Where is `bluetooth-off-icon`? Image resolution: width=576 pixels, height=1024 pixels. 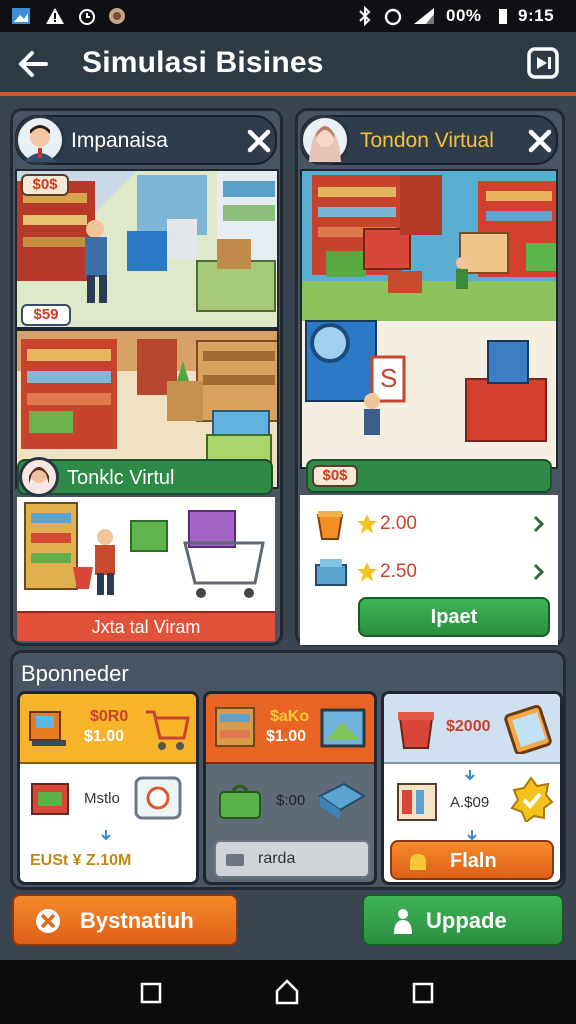 bluetooth-off-icon is located at coordinates (365, 16).